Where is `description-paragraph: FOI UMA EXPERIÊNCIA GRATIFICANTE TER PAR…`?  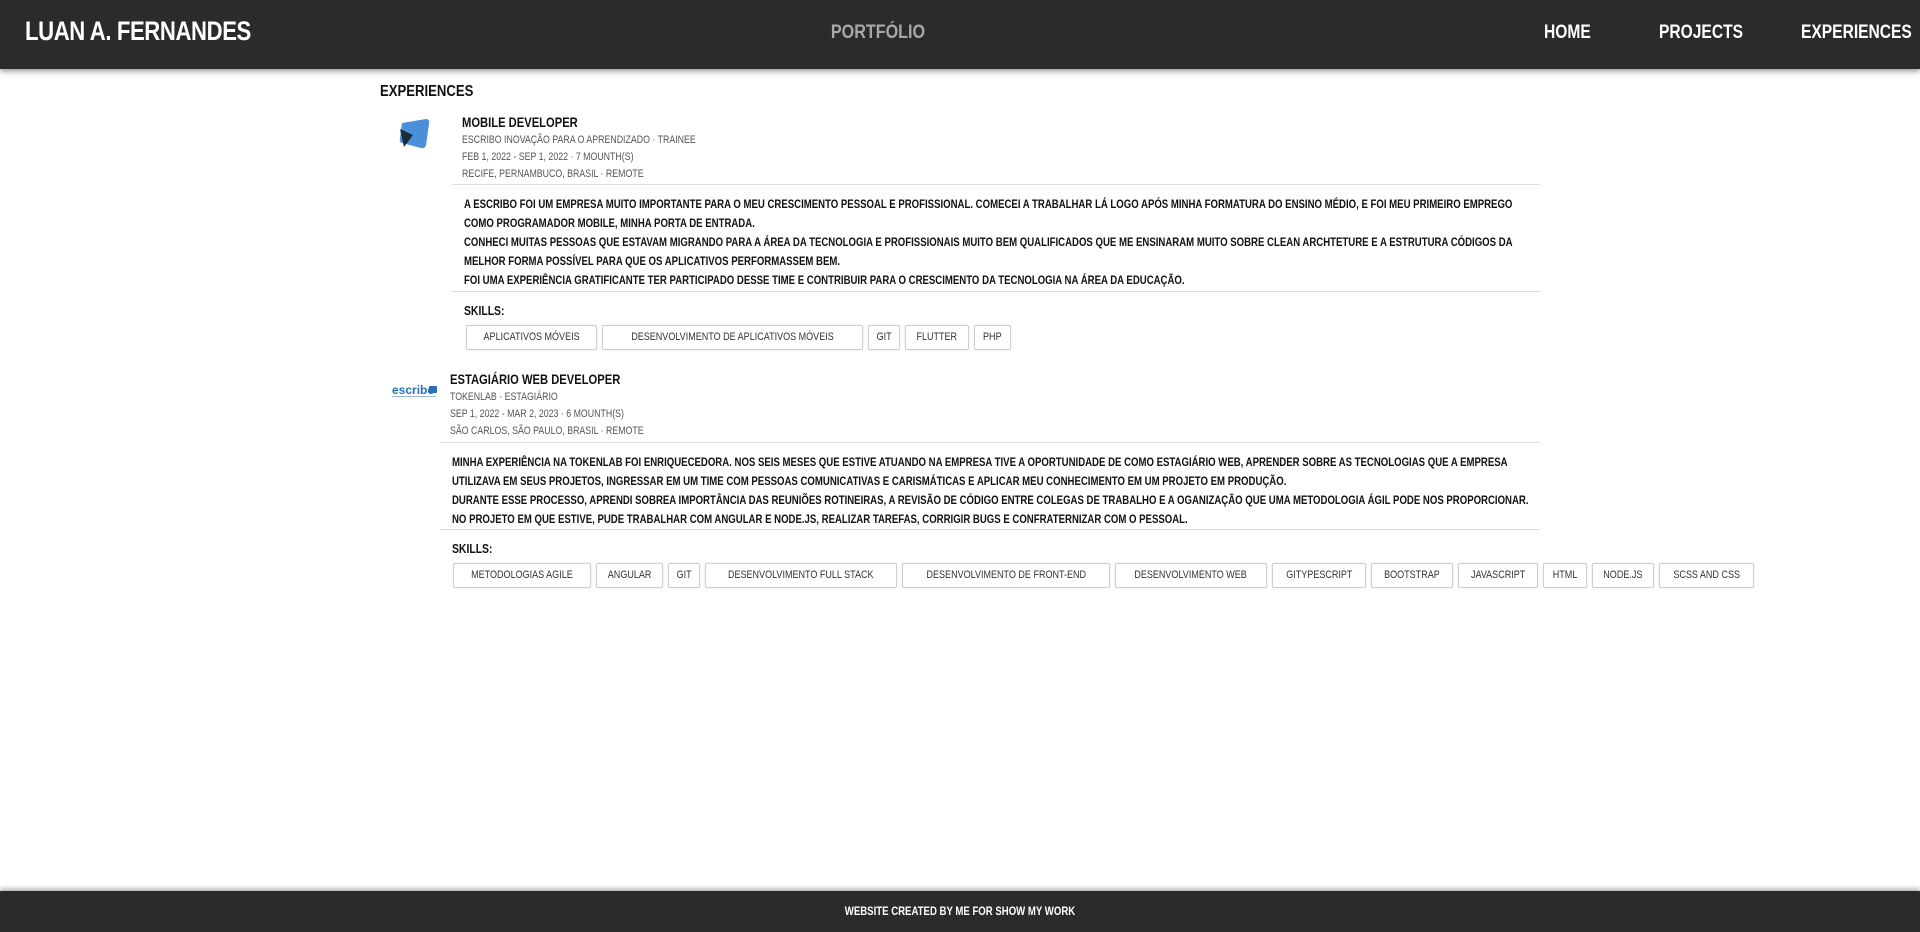
description-paragraph: FOI UMA EXPERIÊNCIA GRATIFICANTE TER PAR… is located at coordinates (824, 280).